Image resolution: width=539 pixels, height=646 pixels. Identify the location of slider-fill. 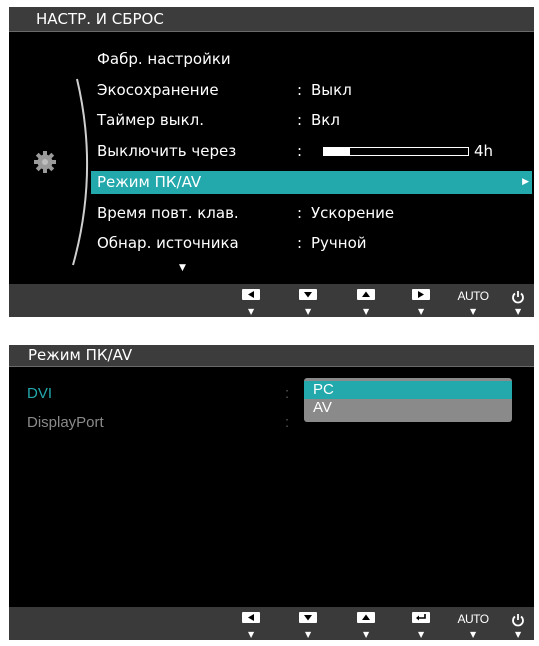
(337, 151).